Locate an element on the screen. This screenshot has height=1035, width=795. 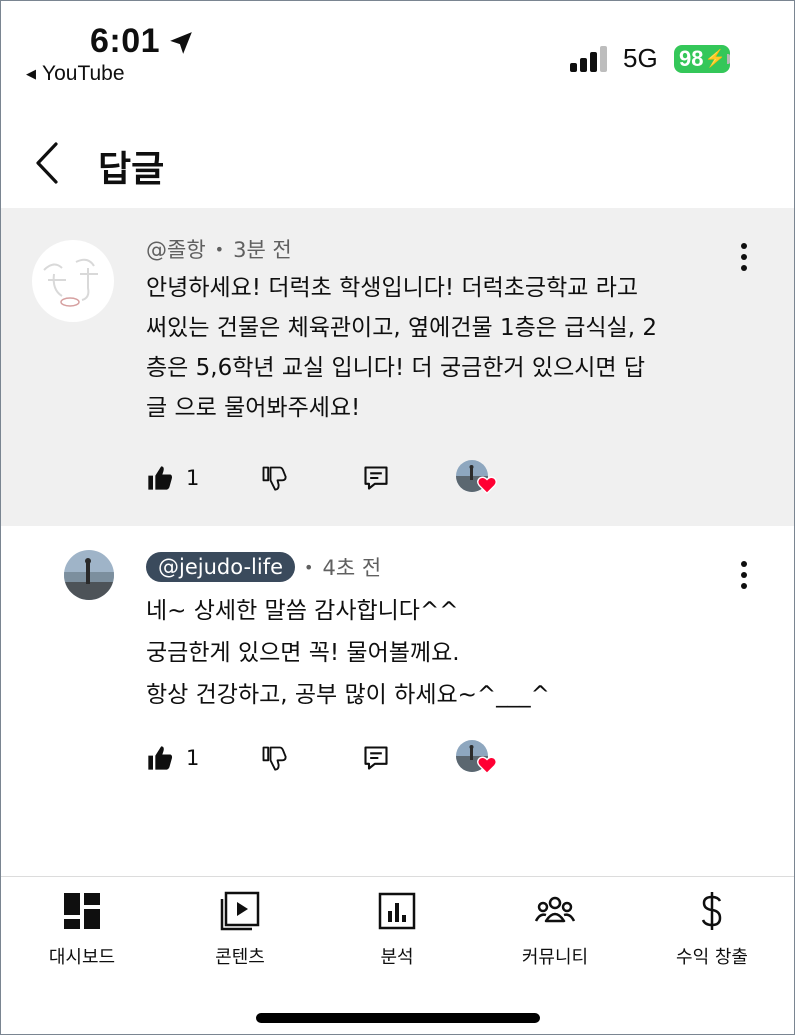
handwritten-avatar-icon is located at coordinates (73, 281).